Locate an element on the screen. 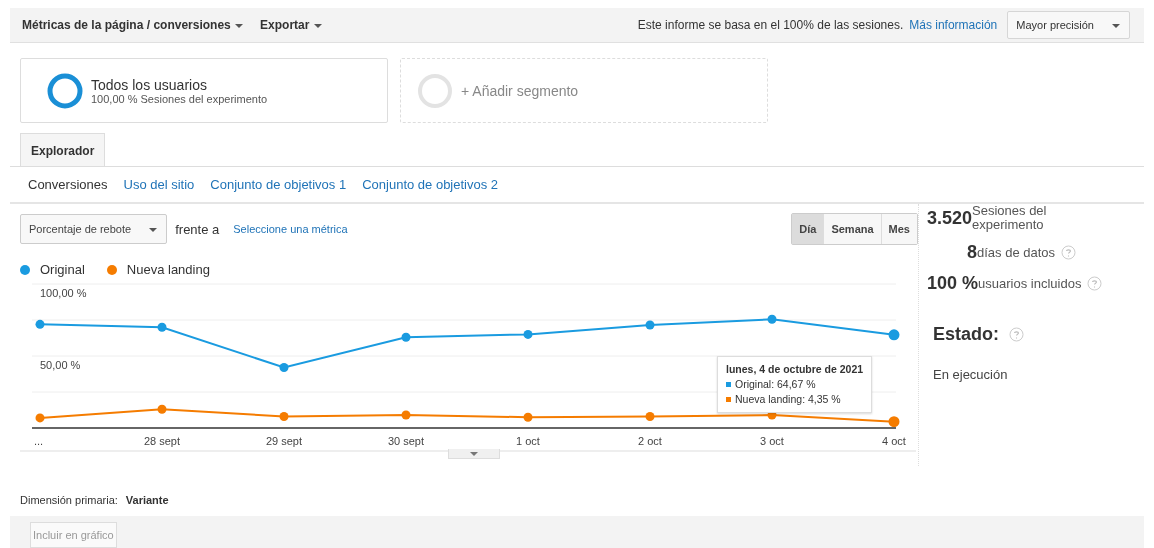  period-button: Semana is located at coordinates (852, 229).